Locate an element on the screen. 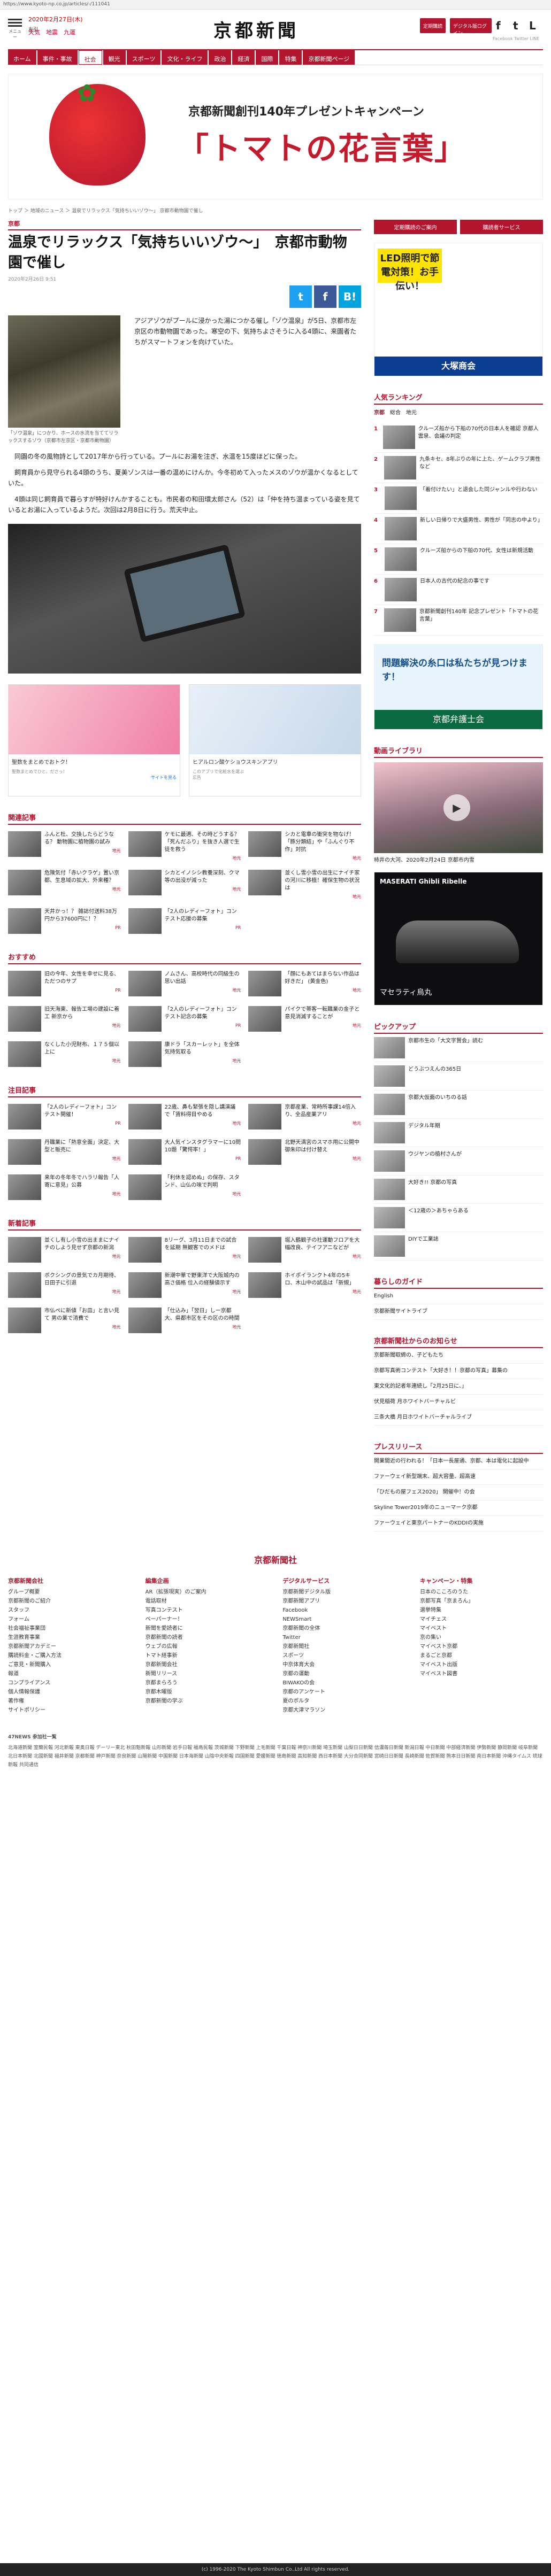 The width and height of the screenshot is (551, 2576). ranking-item: 4 新しい日帰りで大盛男性、男性が「同志の中より」 is located at coordinates (459, 529).